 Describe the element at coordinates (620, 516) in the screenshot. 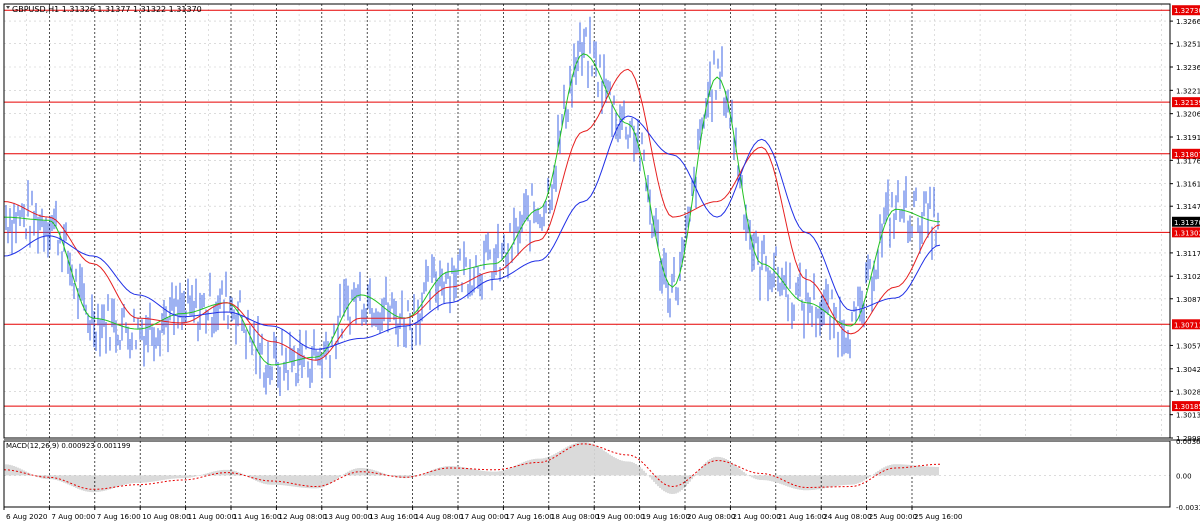

I see `time-label: 19 Aug 00:00` at that location.